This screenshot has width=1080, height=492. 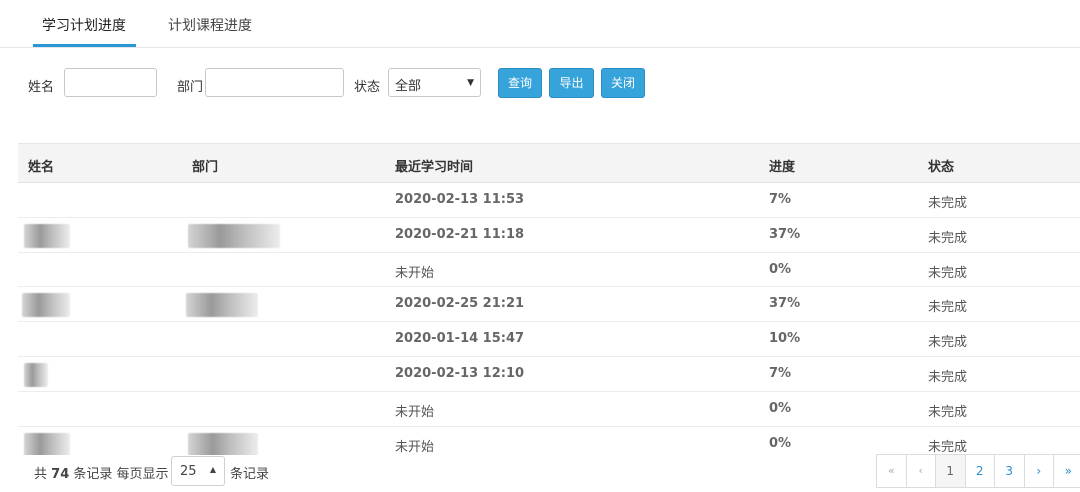 I want to click on column-header-name: 姓名, so click(x=41, y=167).